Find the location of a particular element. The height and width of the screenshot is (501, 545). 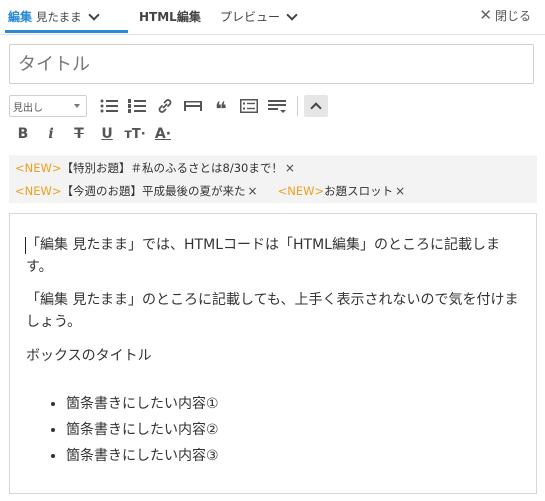

tab-edit-mode: 見たまま is located at coordinates (59, 16).